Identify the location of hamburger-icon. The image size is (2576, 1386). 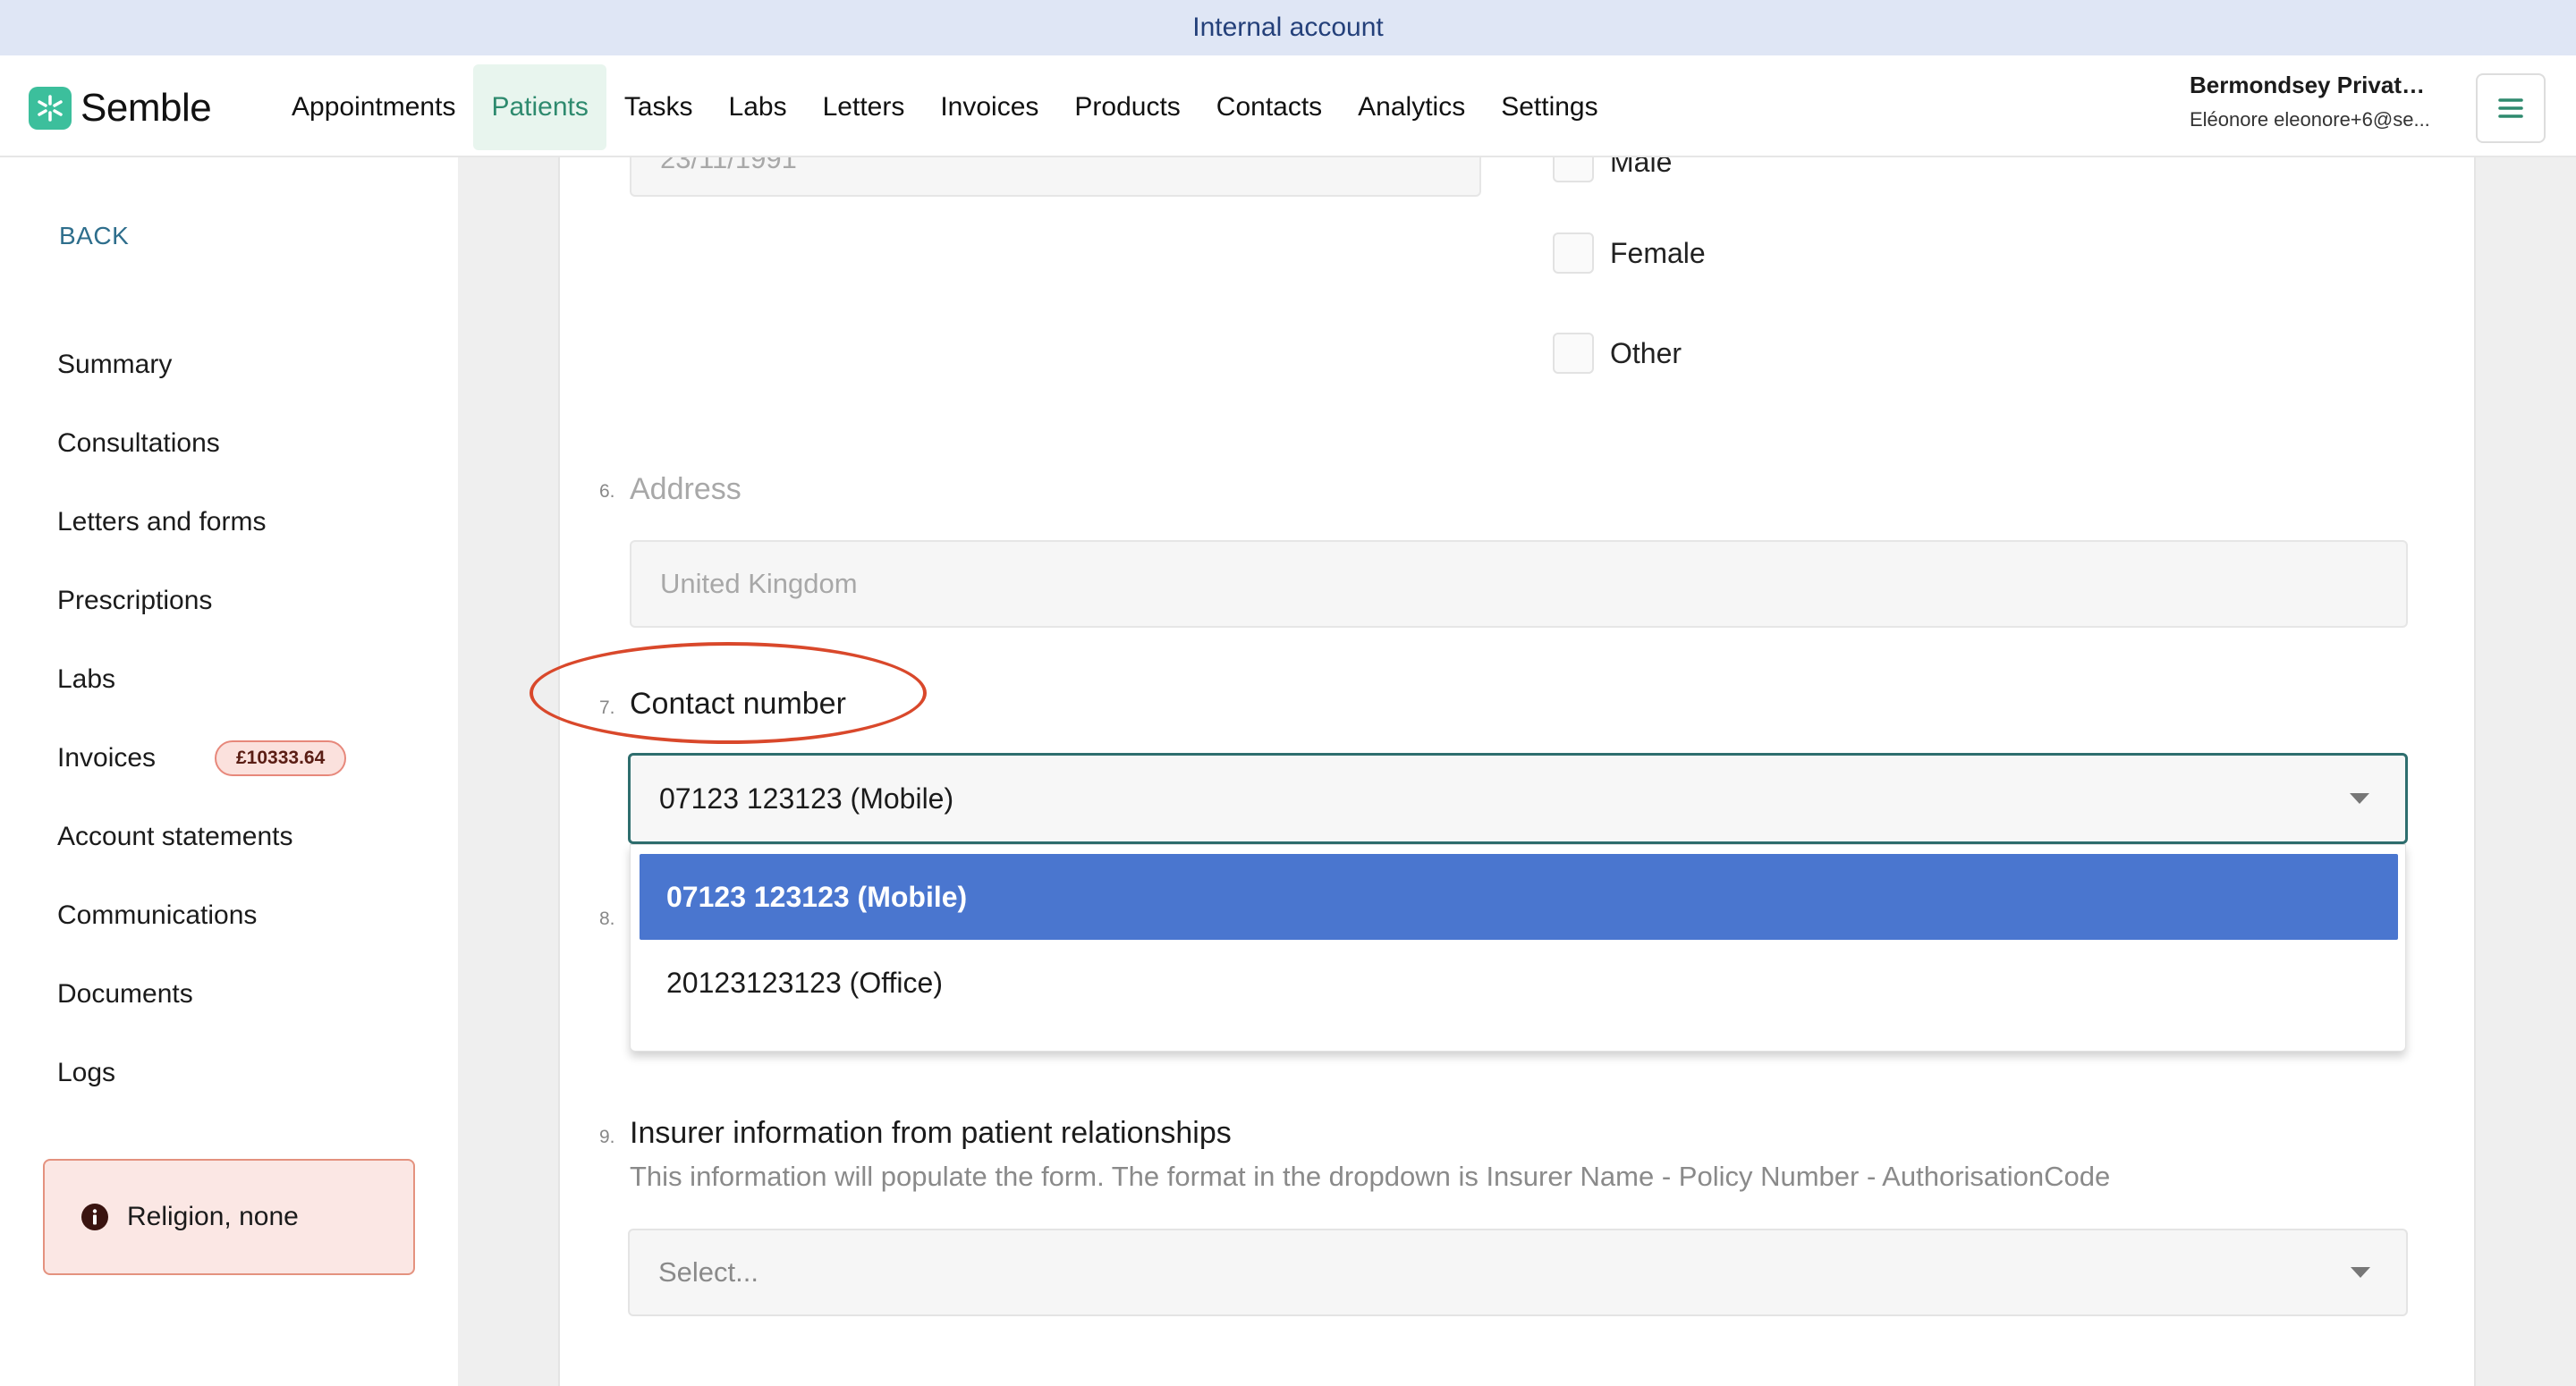
(2510, 108).